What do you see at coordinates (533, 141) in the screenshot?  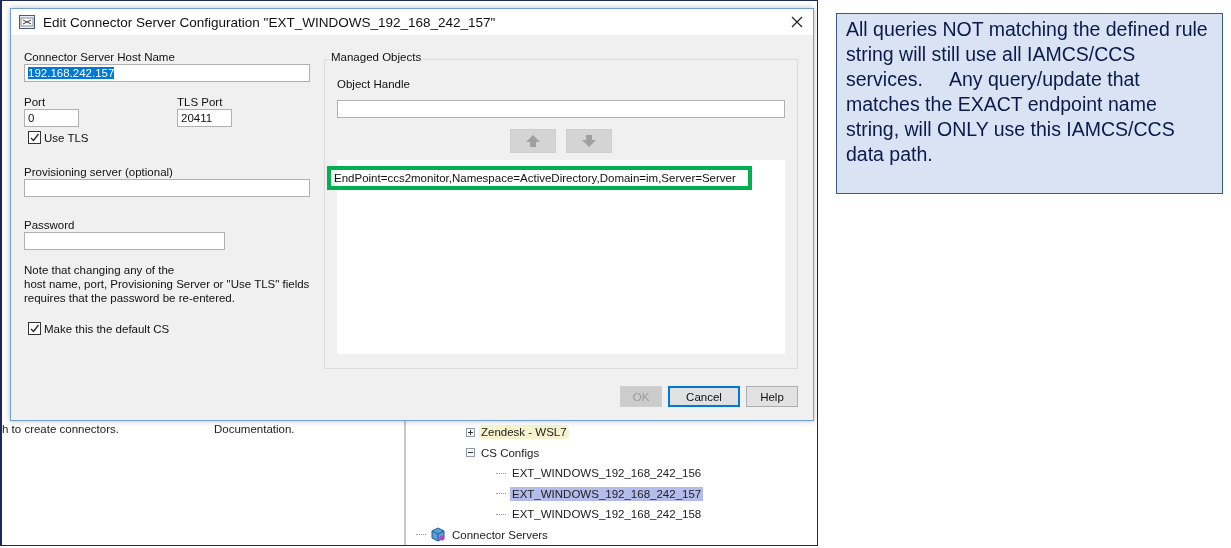 I see `up-arrow-icon` at bounding box center [533, 141].